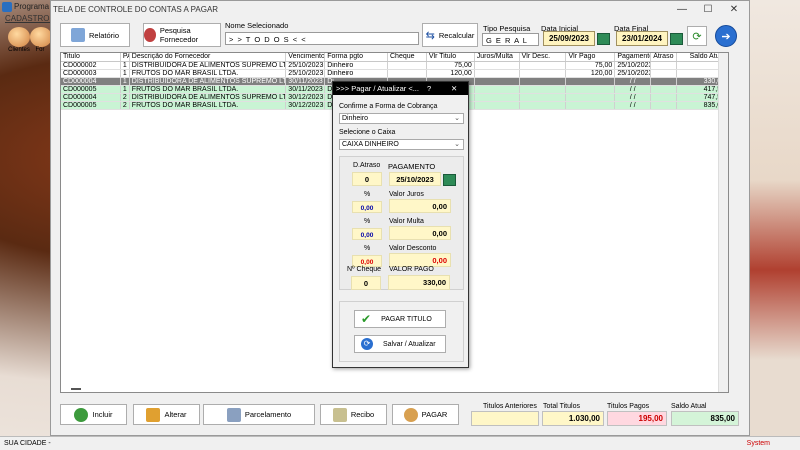 Image resolution: width=800 pixels, height=450 pixels. I want to click on help-button: ?, so click(429, 88).